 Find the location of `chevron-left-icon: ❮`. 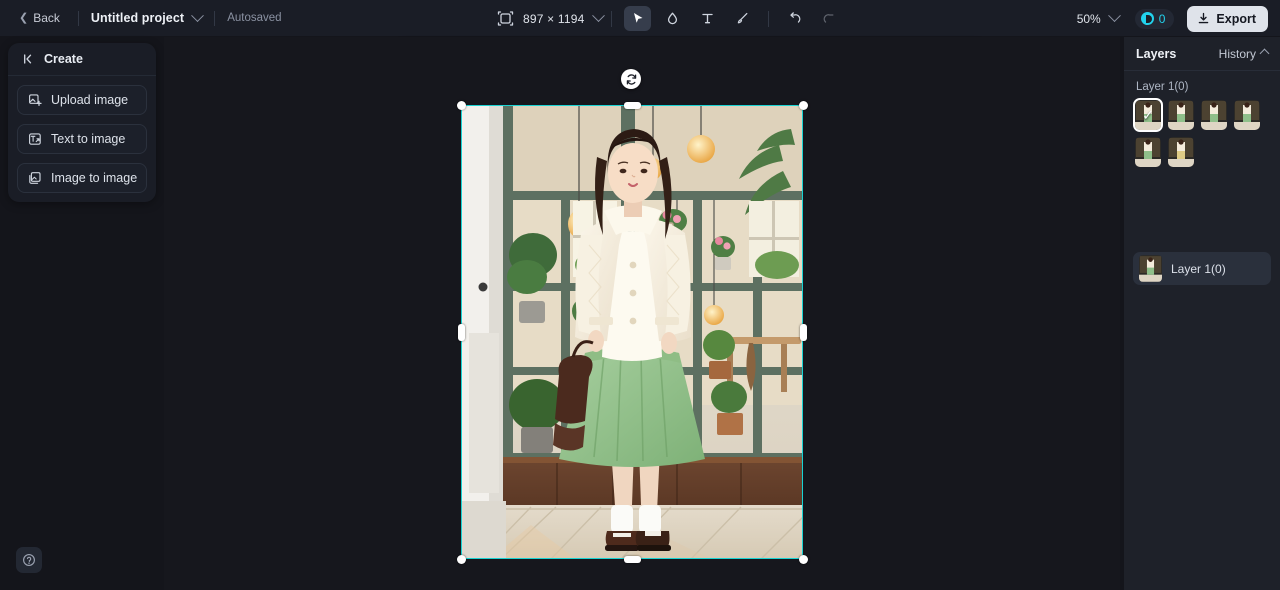

chevron-left-icon: ❮ is located at coordinates (24, 17).